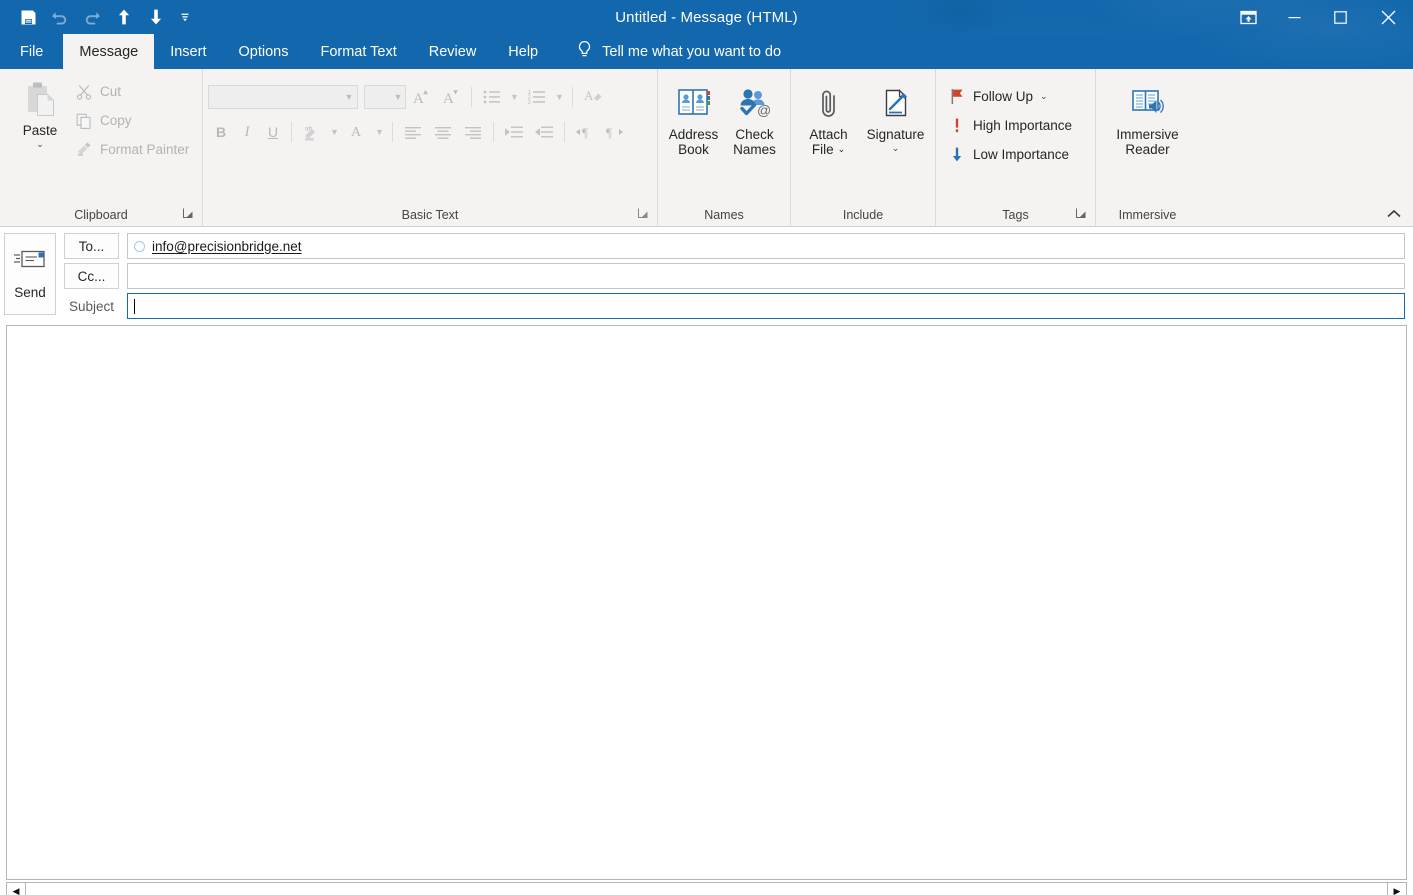 This screenshot has width=1413, height=895. I want to click on paperclip-icon, so click(829, 104).